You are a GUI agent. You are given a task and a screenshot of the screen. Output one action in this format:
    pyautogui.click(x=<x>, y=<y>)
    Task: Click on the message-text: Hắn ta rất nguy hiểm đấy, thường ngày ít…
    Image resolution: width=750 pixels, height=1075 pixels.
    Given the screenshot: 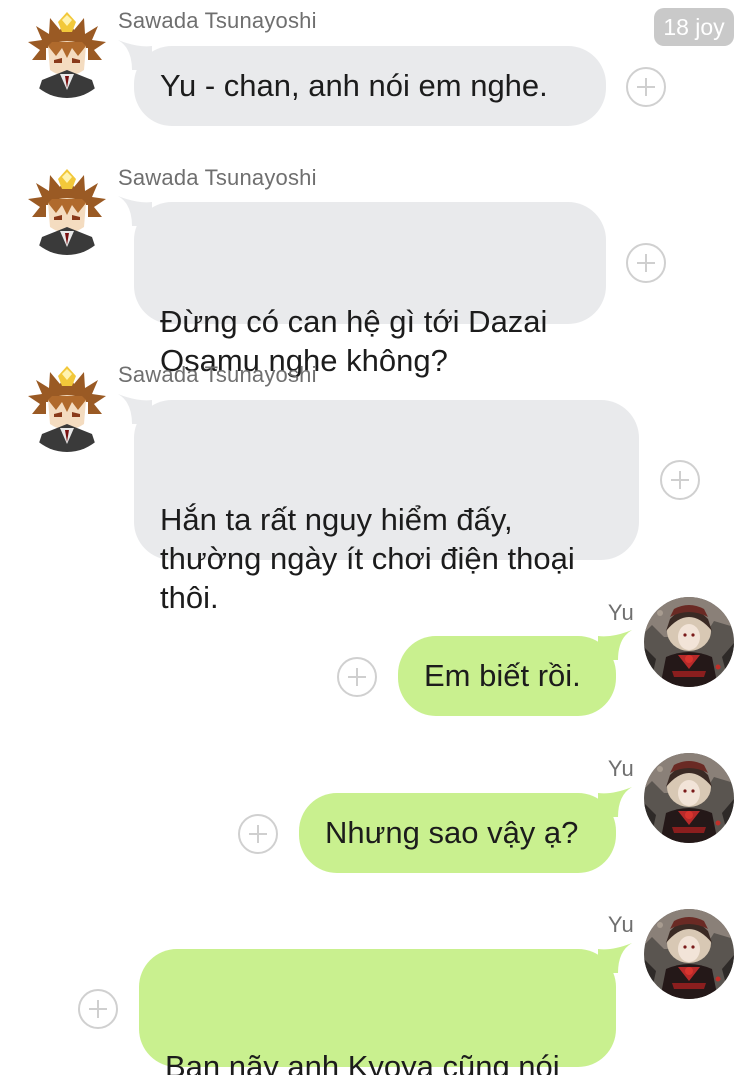 What is the action you would take?
    pyautogui.click(x=367, y=558)
    